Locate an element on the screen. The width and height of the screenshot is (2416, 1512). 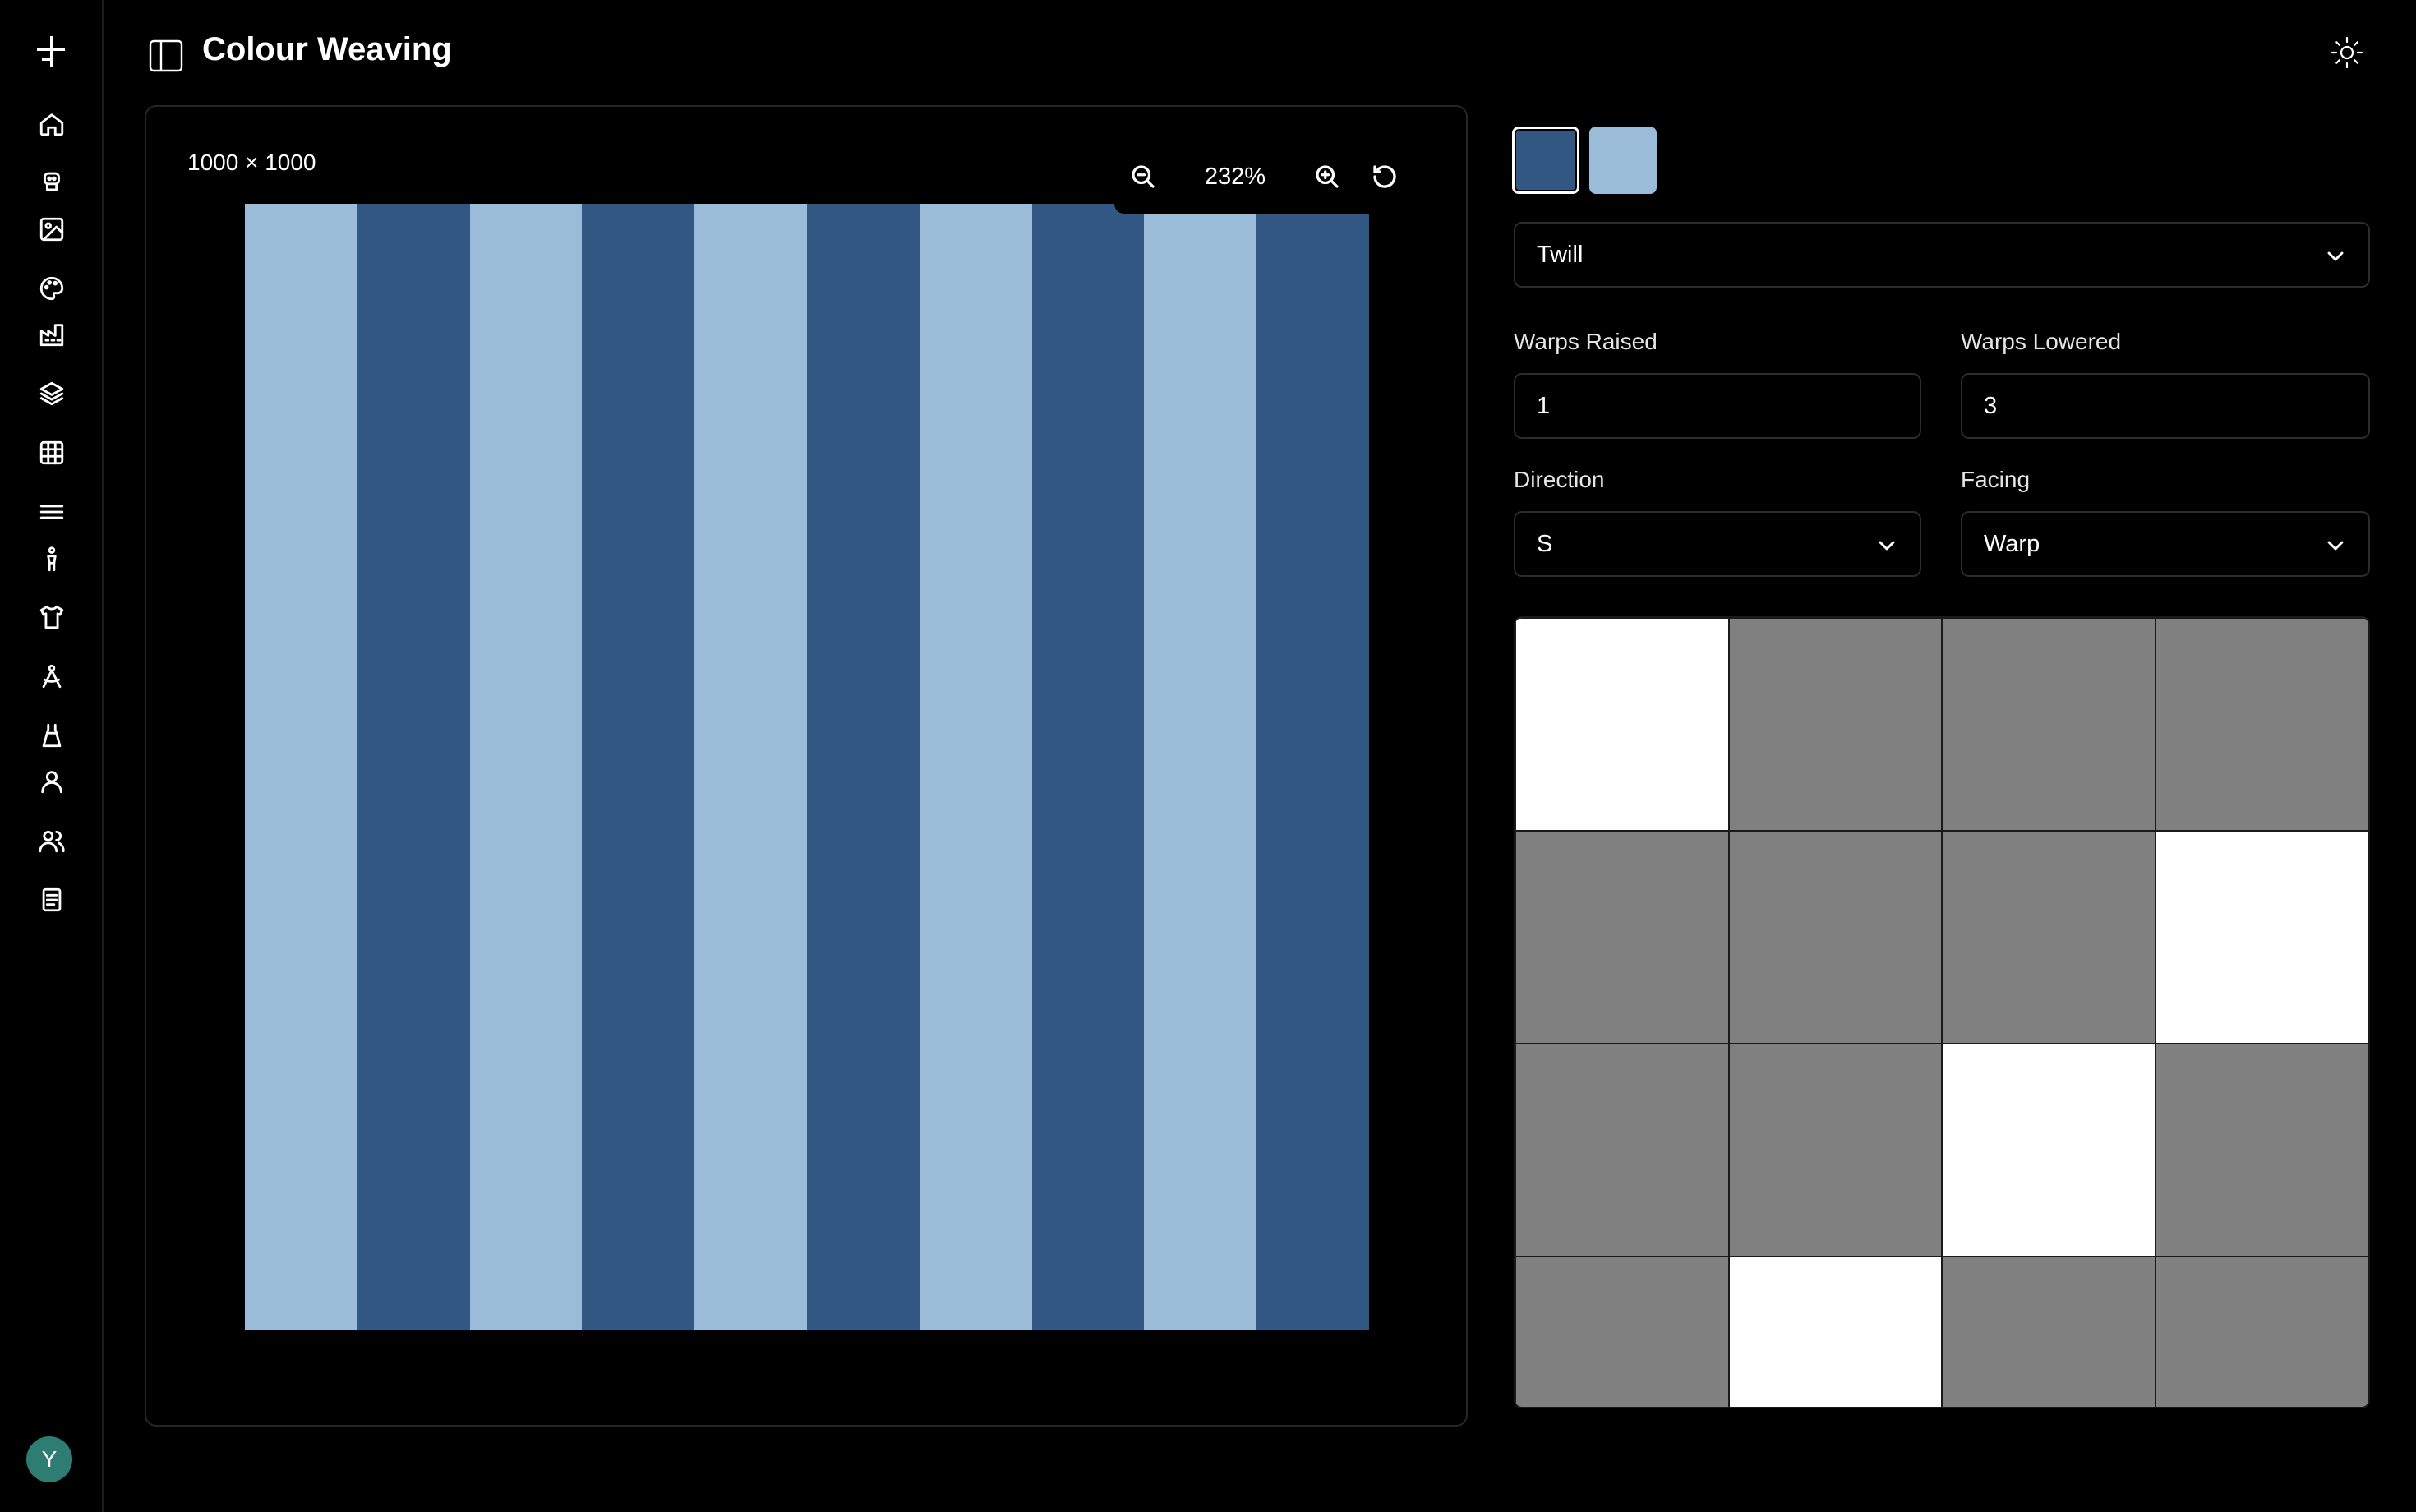
direction-select: S is located at coordinates (1718, 544).